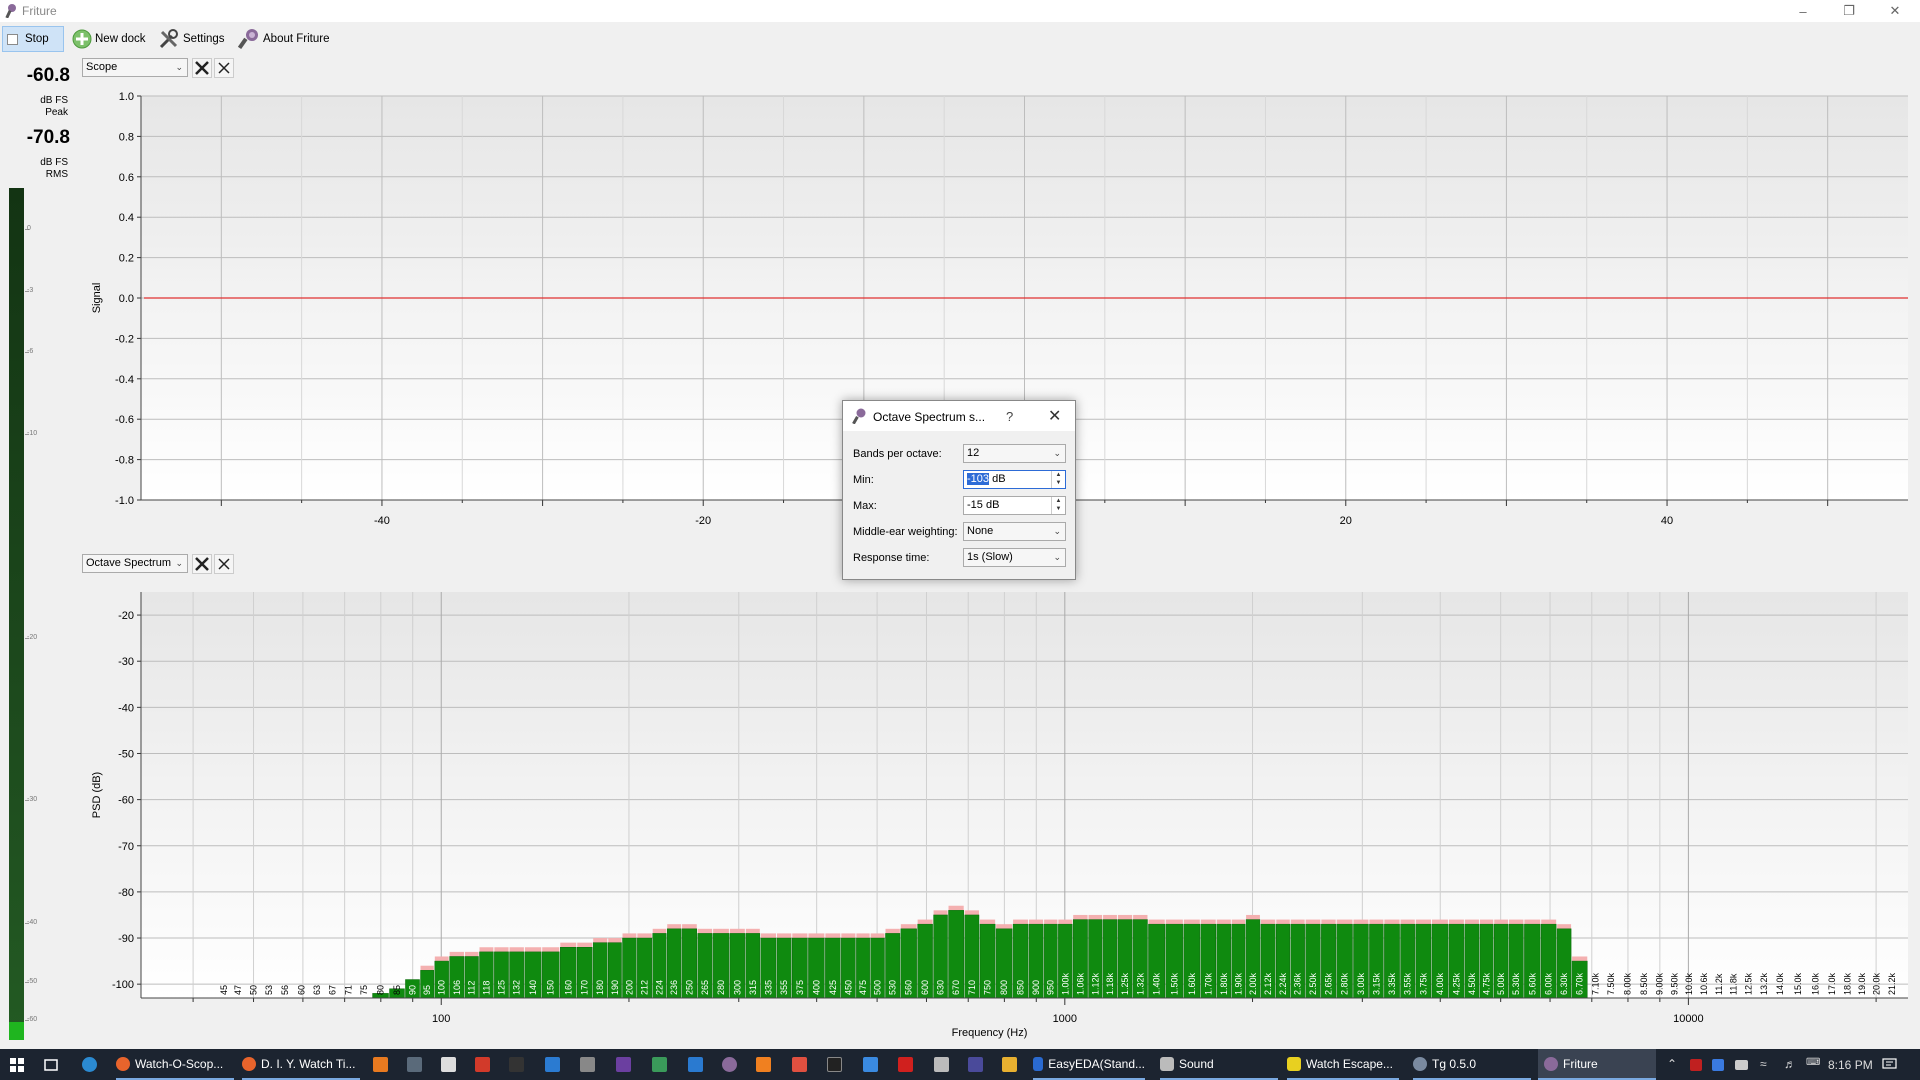 This screenshot has height=1080, width=1920. Describe the element at coordinates (51, 1065) in the screenshot. I see `task-view-icon` at that location.